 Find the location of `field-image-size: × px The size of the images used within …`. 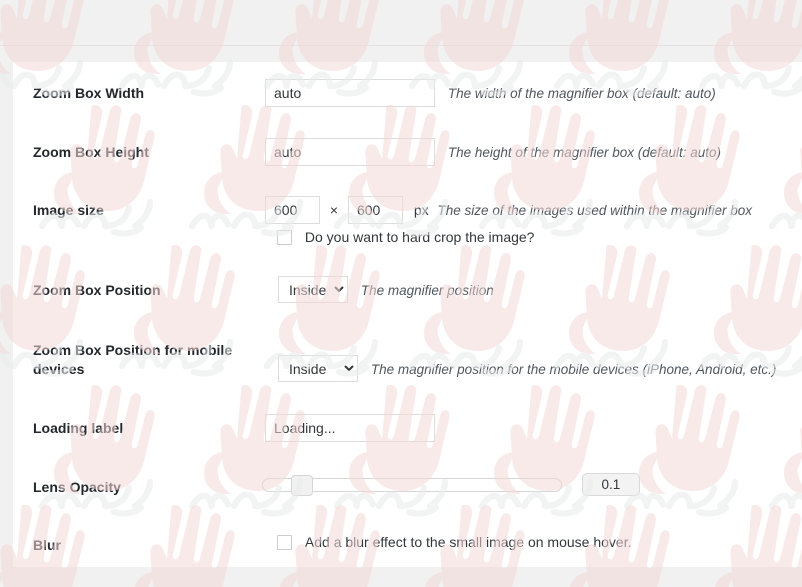

field-image-size: × px The size of the images used within … is located at coordinates (508, 210).